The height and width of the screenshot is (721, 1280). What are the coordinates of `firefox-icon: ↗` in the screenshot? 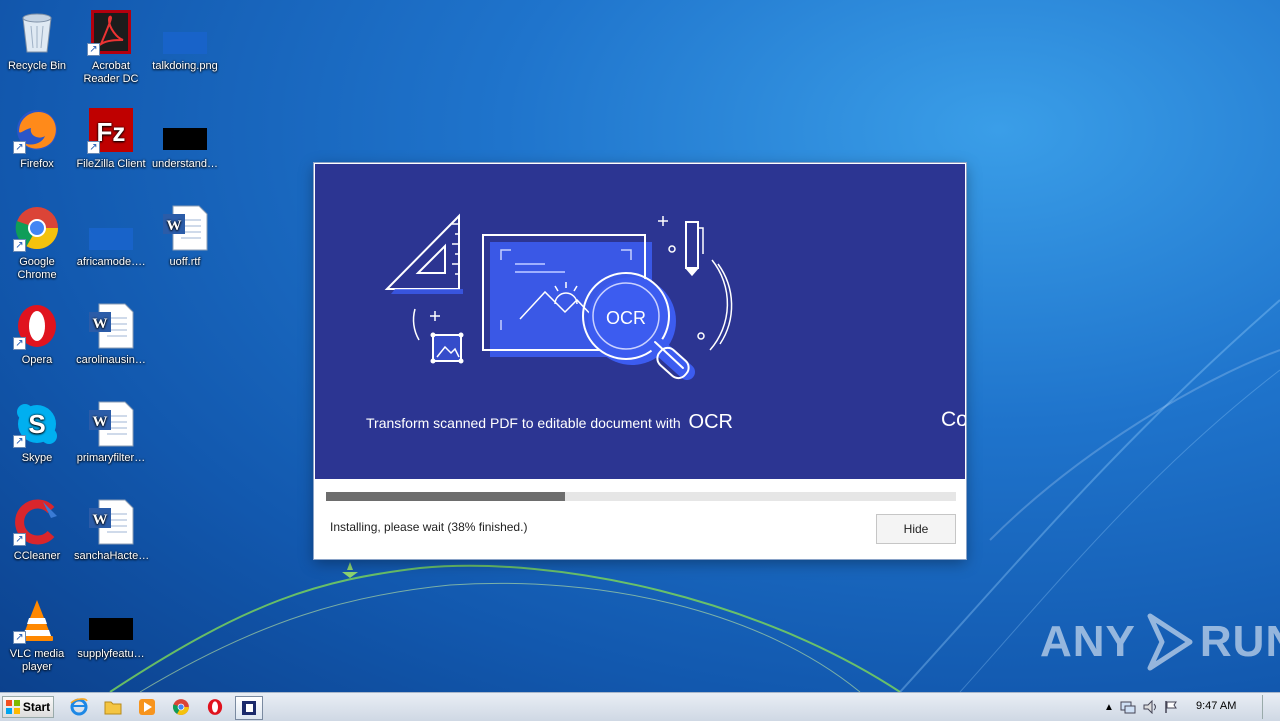 It's located at (37, 130).